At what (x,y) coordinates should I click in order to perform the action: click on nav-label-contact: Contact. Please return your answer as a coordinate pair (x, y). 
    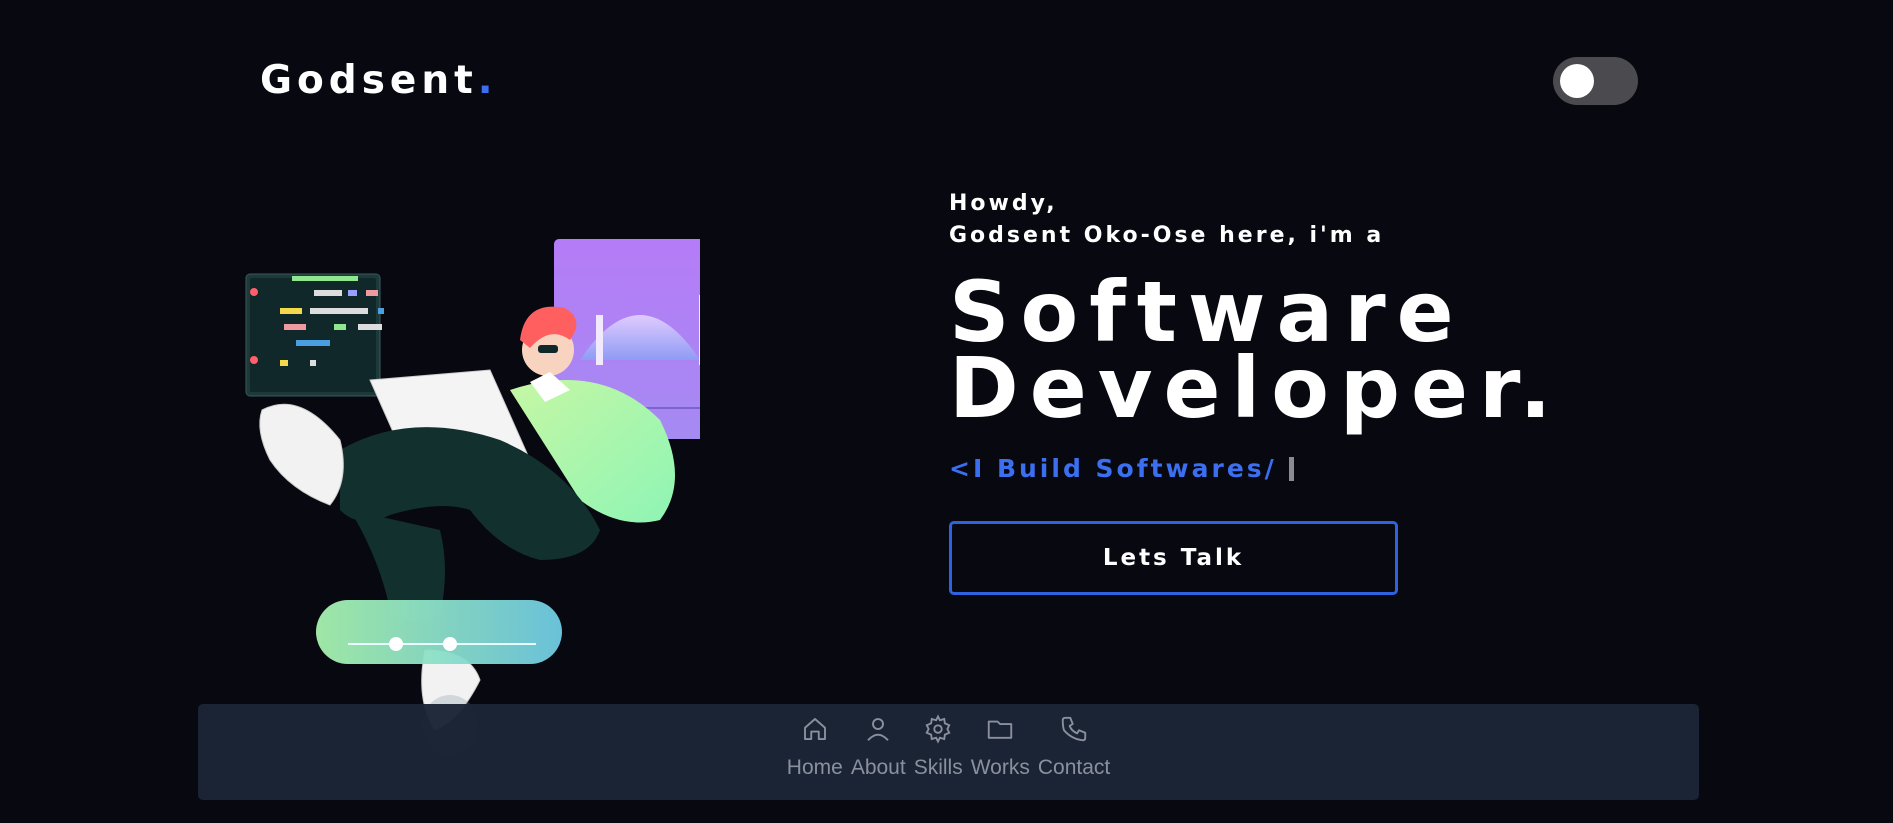
    Looking at the image, I should click on (1074, 767).